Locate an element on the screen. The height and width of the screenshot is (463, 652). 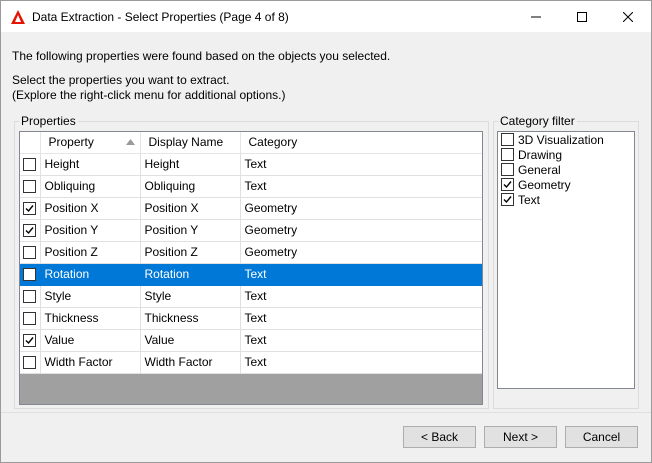
properties-group-label: Properties is located at coordinates (48, 121).